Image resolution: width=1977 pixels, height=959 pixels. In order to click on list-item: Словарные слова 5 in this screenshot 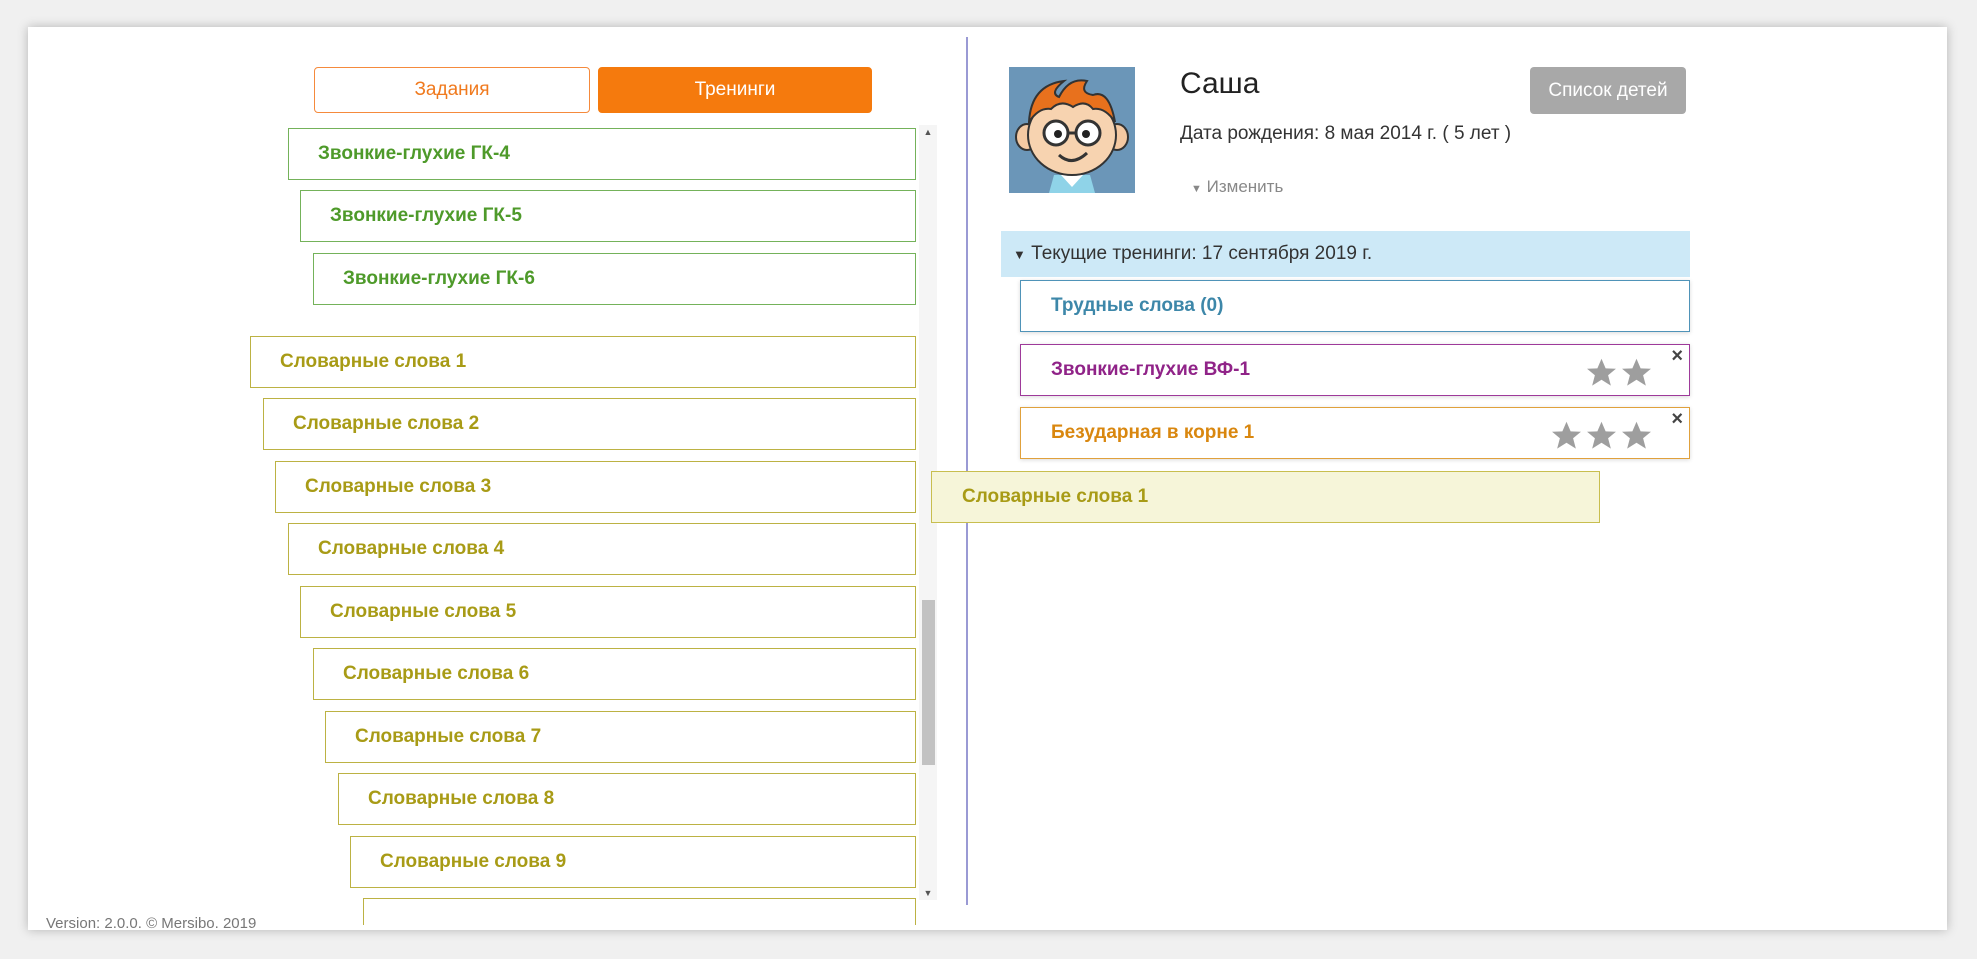, I will do `click(608, 612)`.